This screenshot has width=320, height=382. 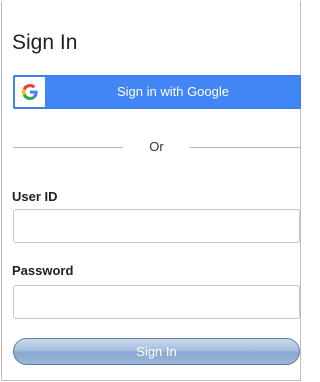 What do you see at coordinates (68, 147) in the screenshot?
I see `divider-line-left` at bounding box center [68, 147].